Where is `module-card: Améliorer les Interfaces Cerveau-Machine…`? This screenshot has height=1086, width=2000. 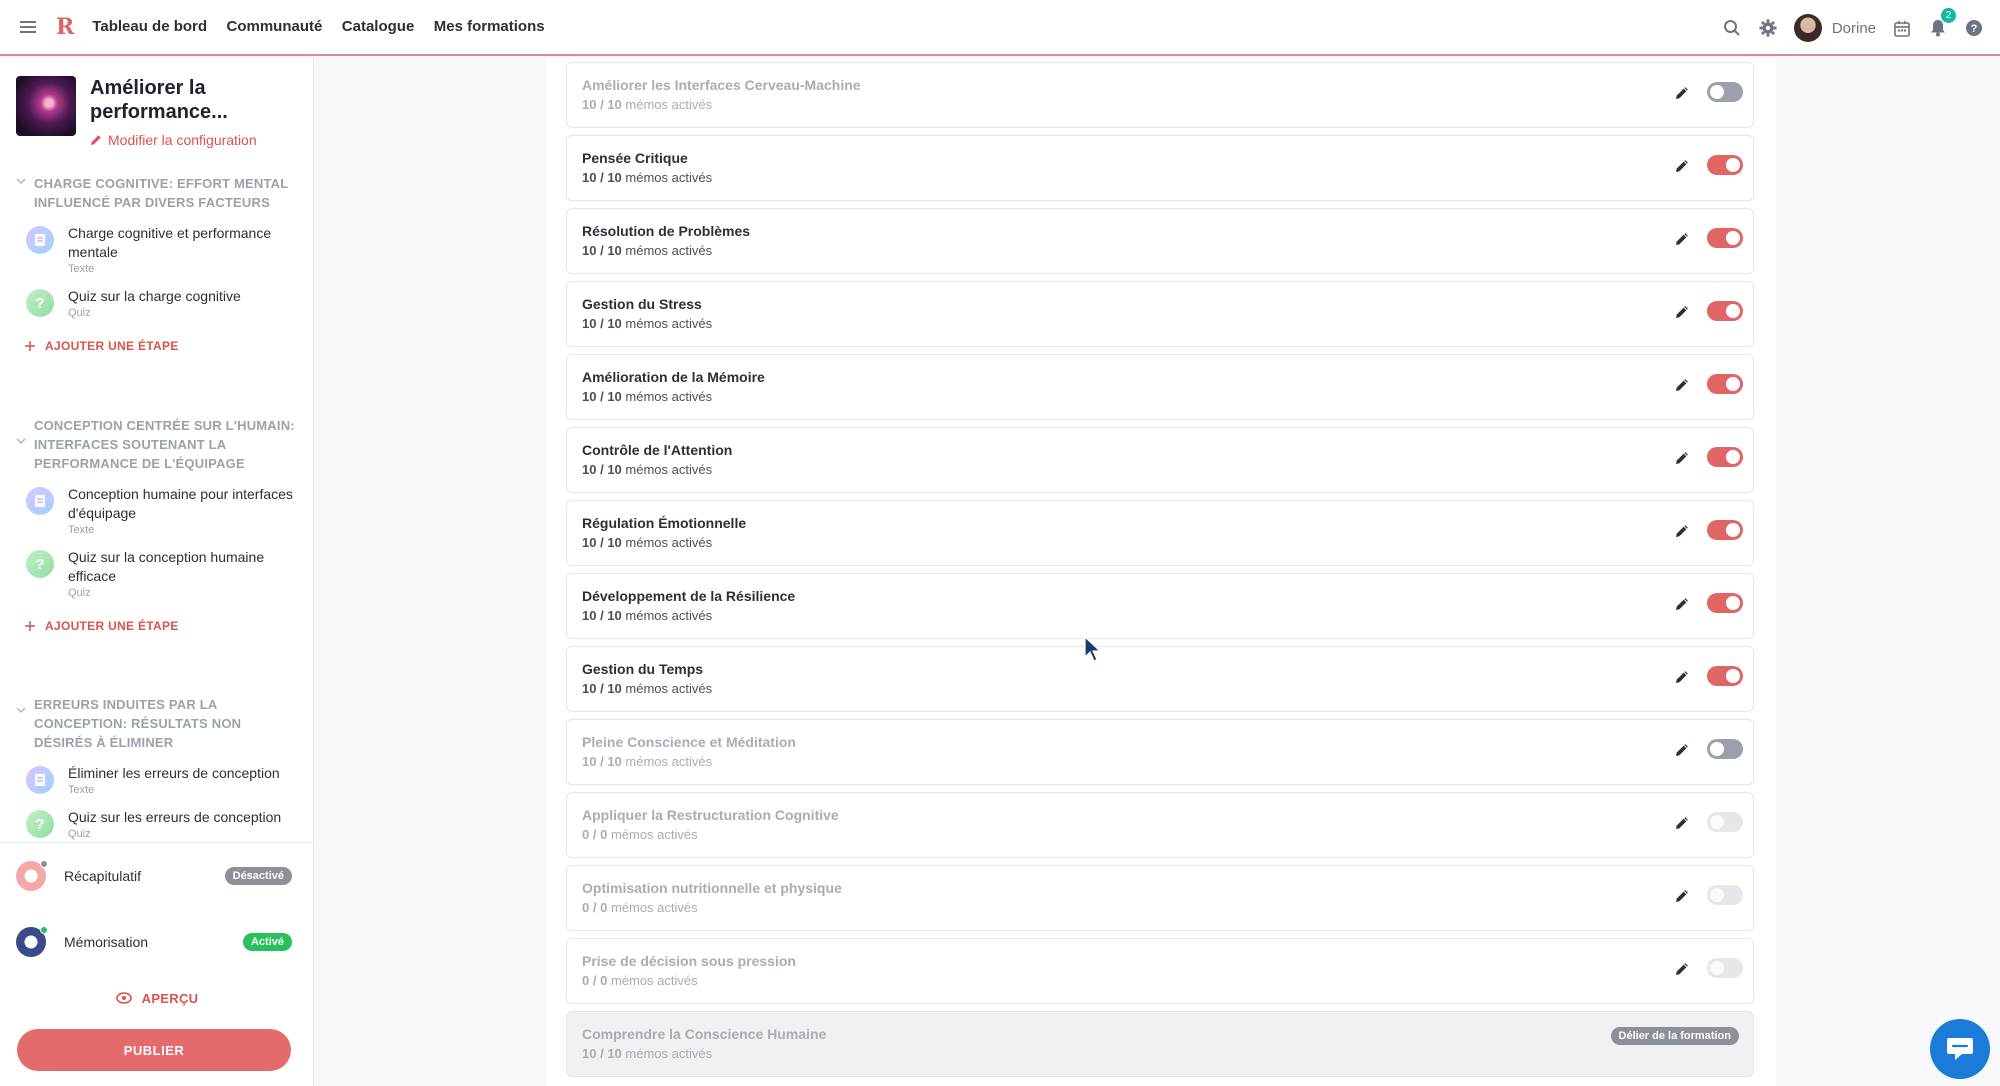
module-card: Améliorer les Interfaces Cerveau-Machine… is located at coordinates (1160, 95).